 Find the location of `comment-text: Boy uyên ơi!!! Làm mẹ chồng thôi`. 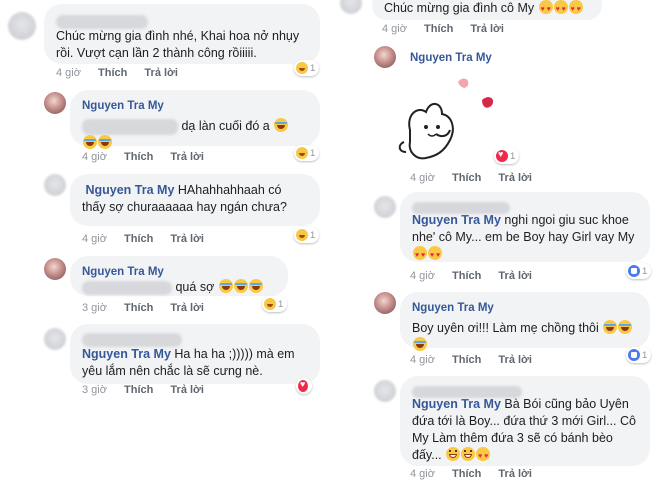

comment-text: Boy uyên ơi!!! Làm mẹ chồng thôi is located at coordinates (505, 328).